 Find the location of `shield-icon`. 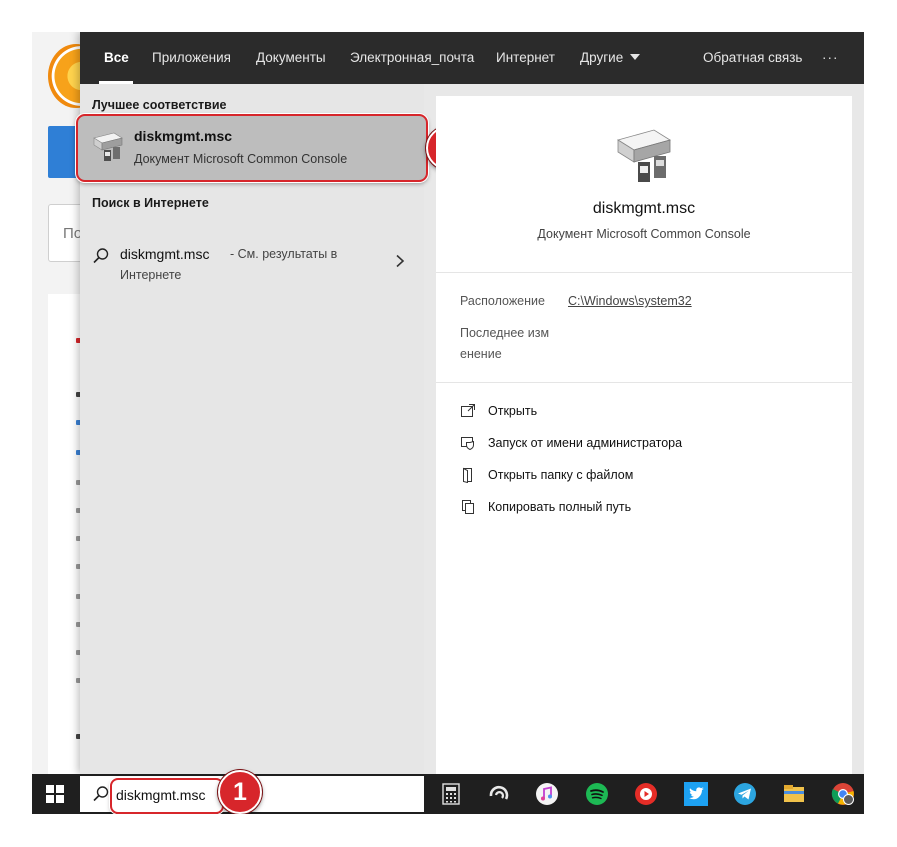

shield-icon is located at coordinates (468, 443).